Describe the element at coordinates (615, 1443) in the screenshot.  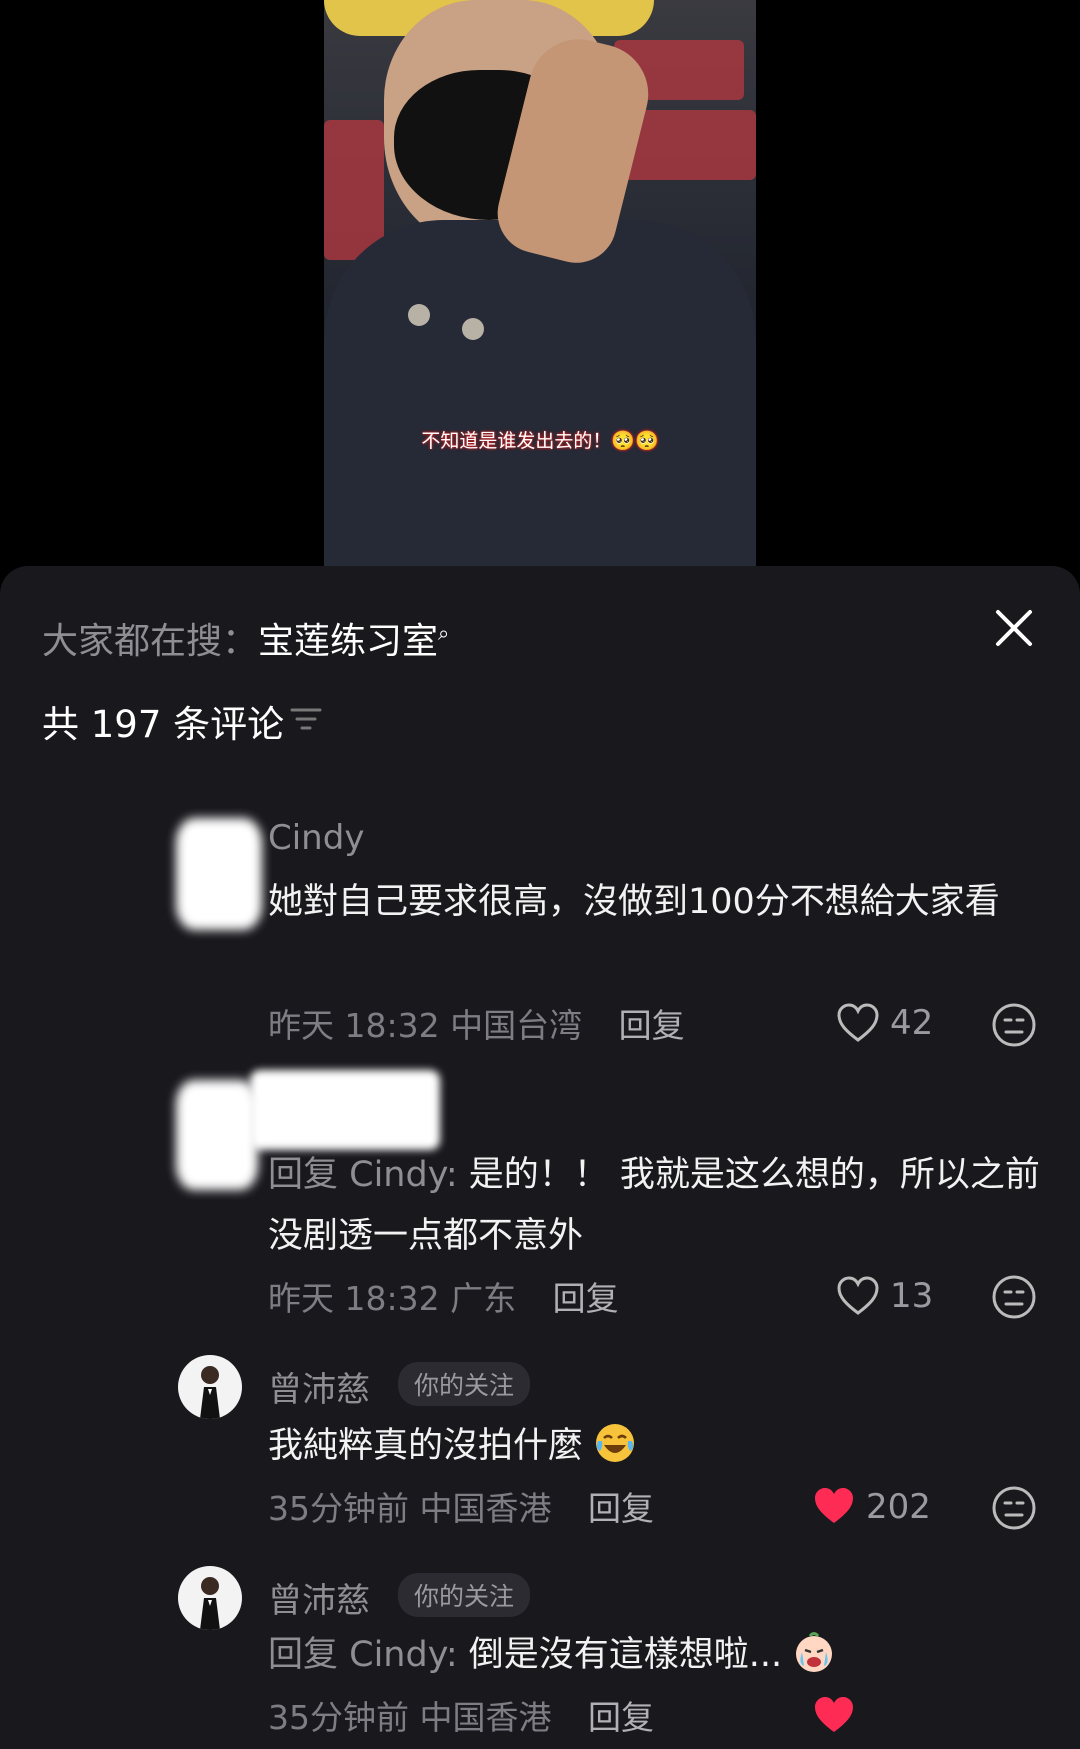
I see `tears-of-joy-emoji` at that location.